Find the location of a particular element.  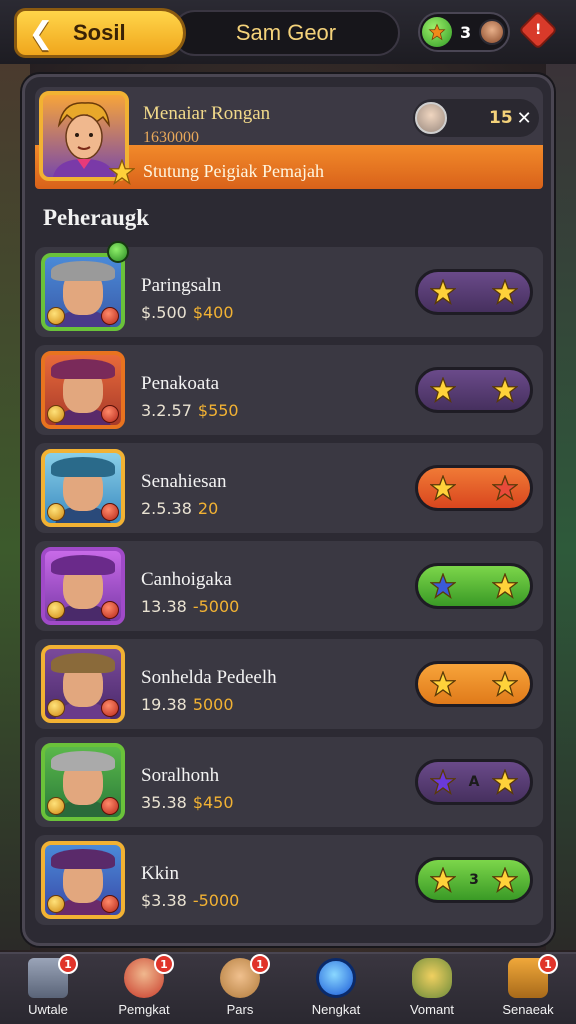

nav-label: Vomant is located at coordinates (432, 1009).